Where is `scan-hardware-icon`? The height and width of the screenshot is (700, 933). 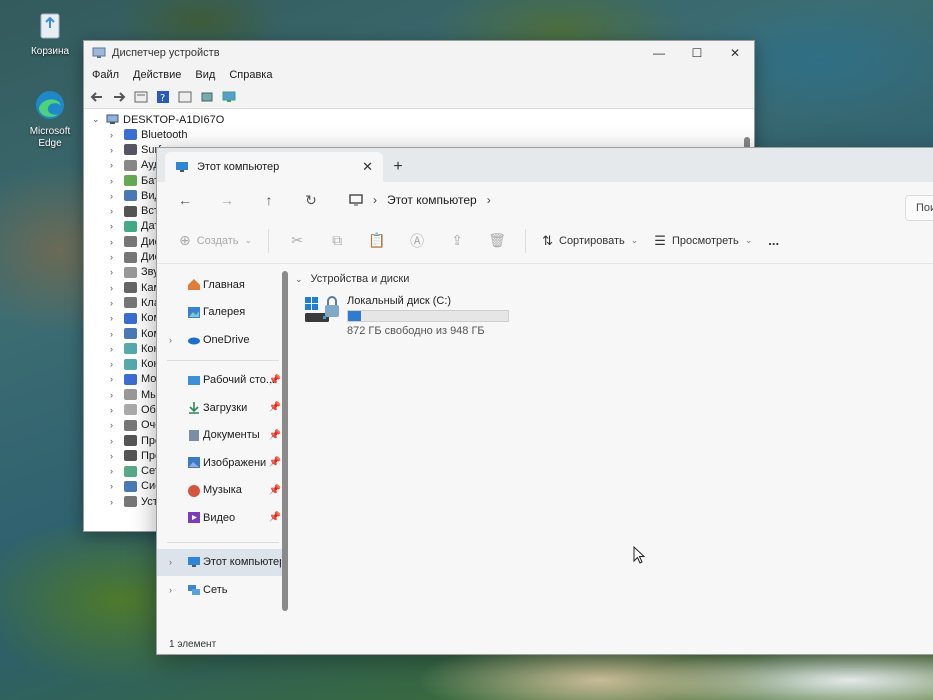 scan-hardware-icon is located at coordinates (207, 97).